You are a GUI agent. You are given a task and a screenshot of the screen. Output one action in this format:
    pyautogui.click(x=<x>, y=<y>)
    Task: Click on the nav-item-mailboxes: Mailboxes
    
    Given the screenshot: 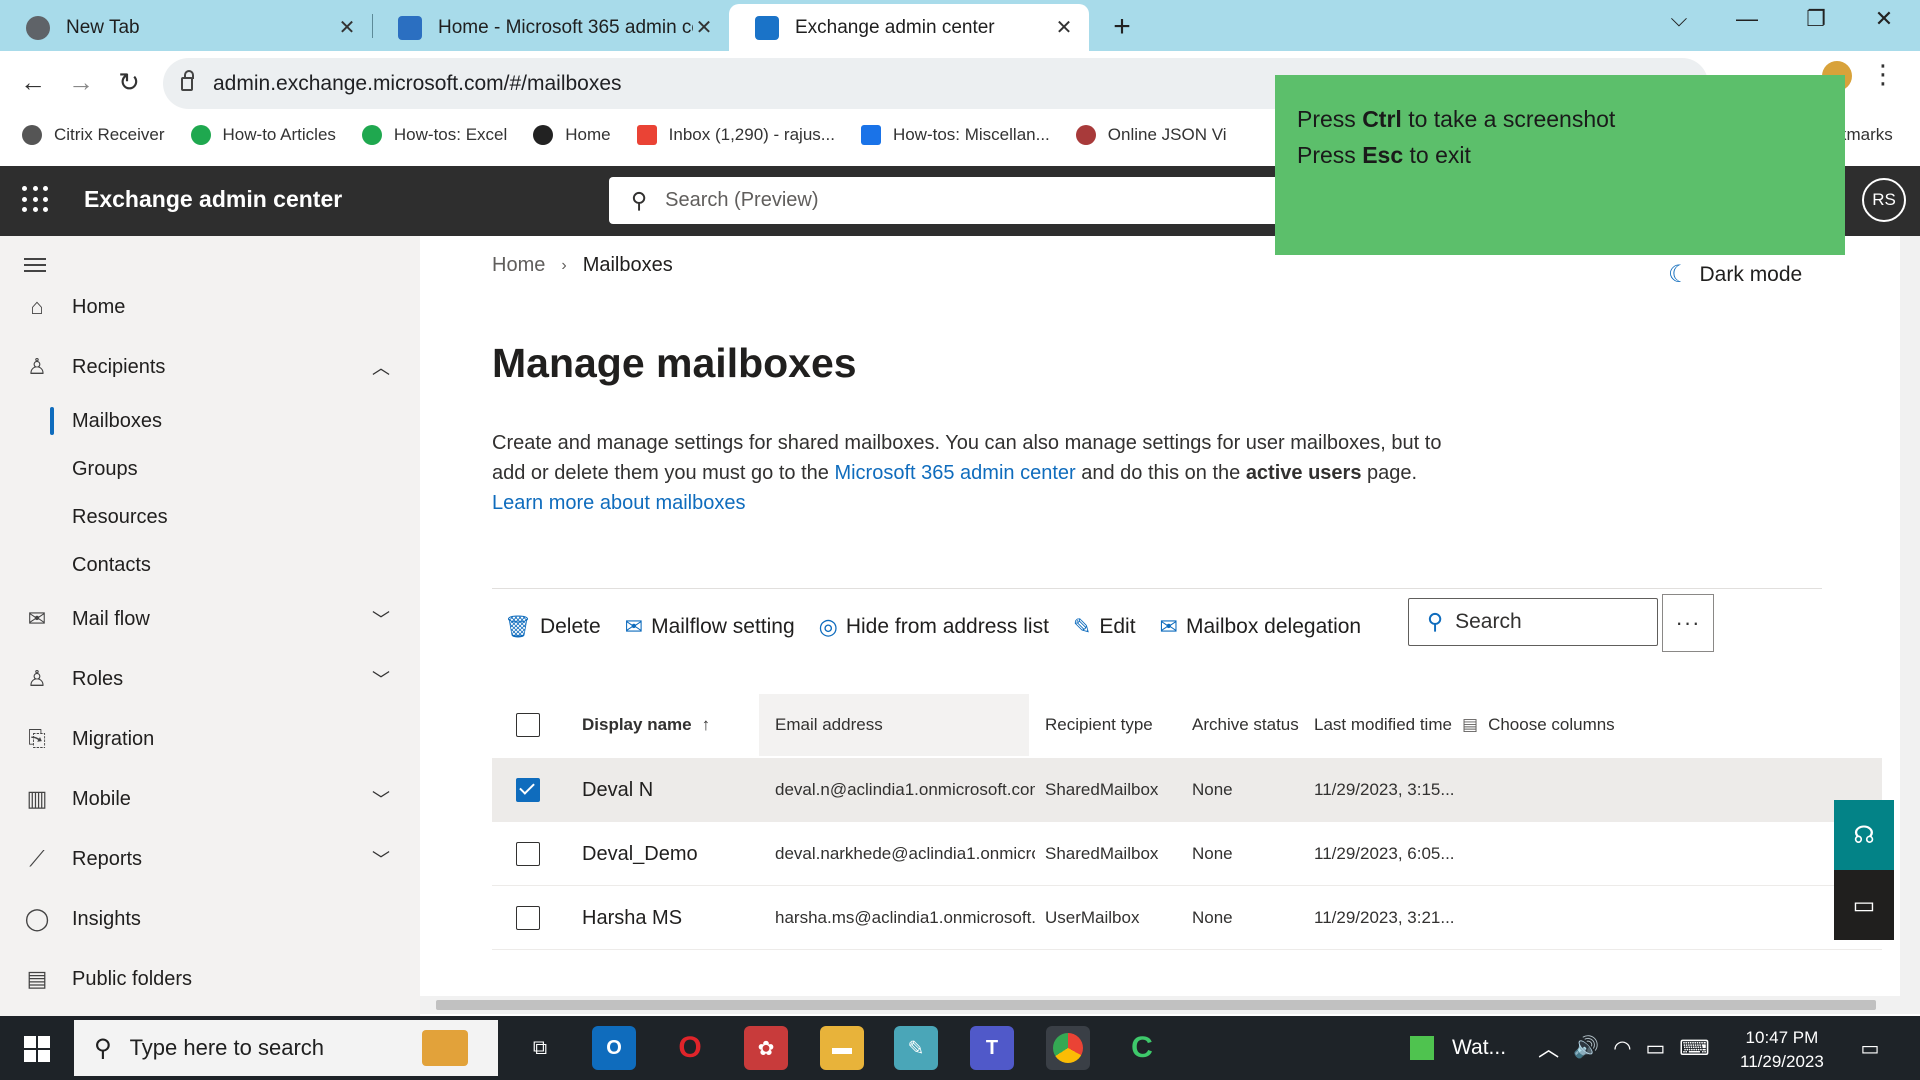 What is the action you would take?
    pyautogui.click(x=210, y=421)
    